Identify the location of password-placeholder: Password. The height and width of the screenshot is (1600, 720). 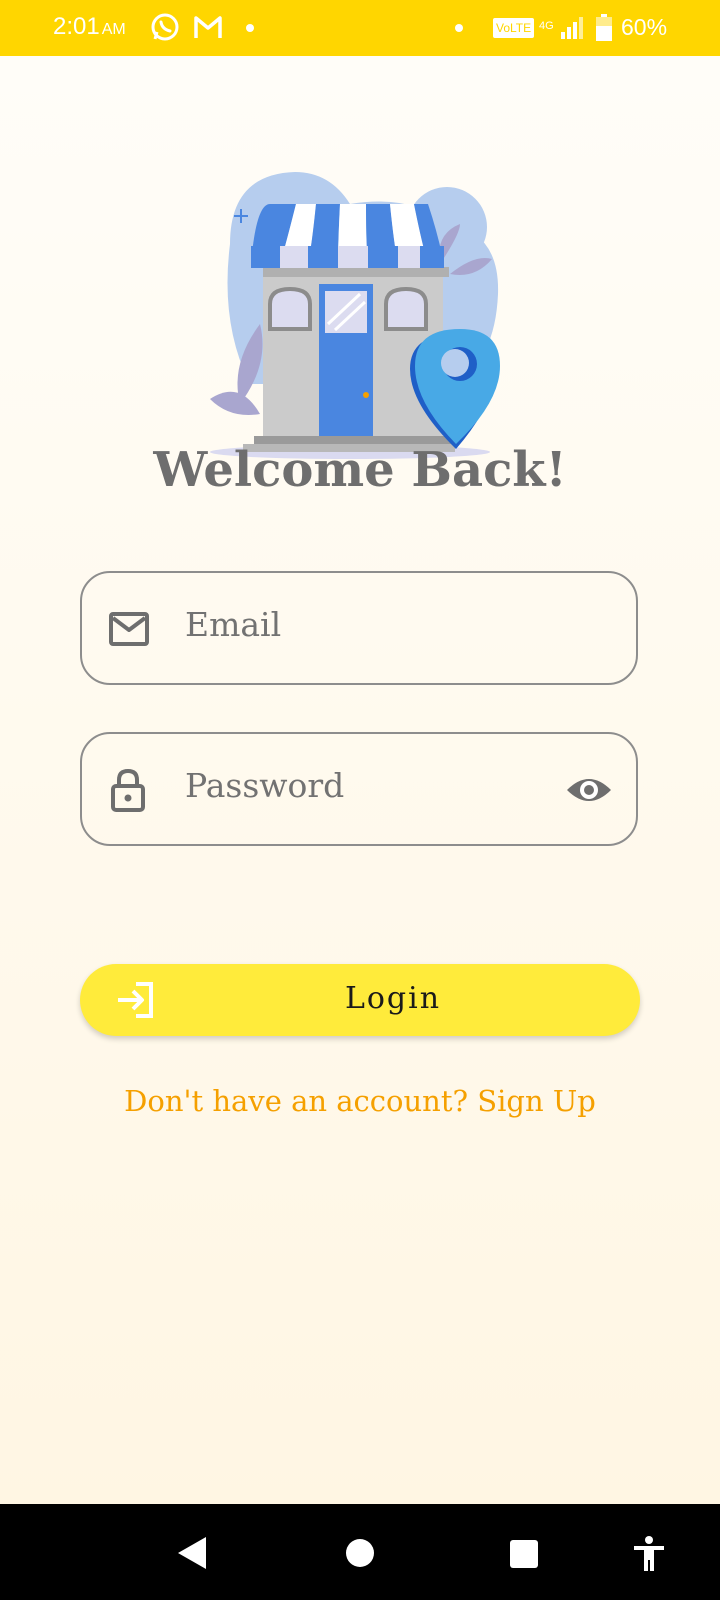
(265, 785).